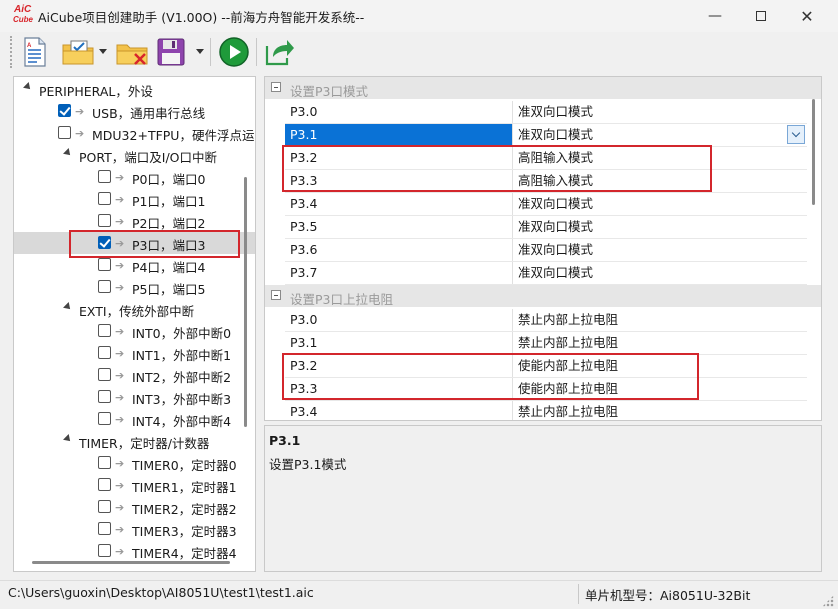 The height and width of the screenshot is (609, 838). Describe the element at coordinates (171, 52) in the screenshot. I see `save-project-button` at that location.